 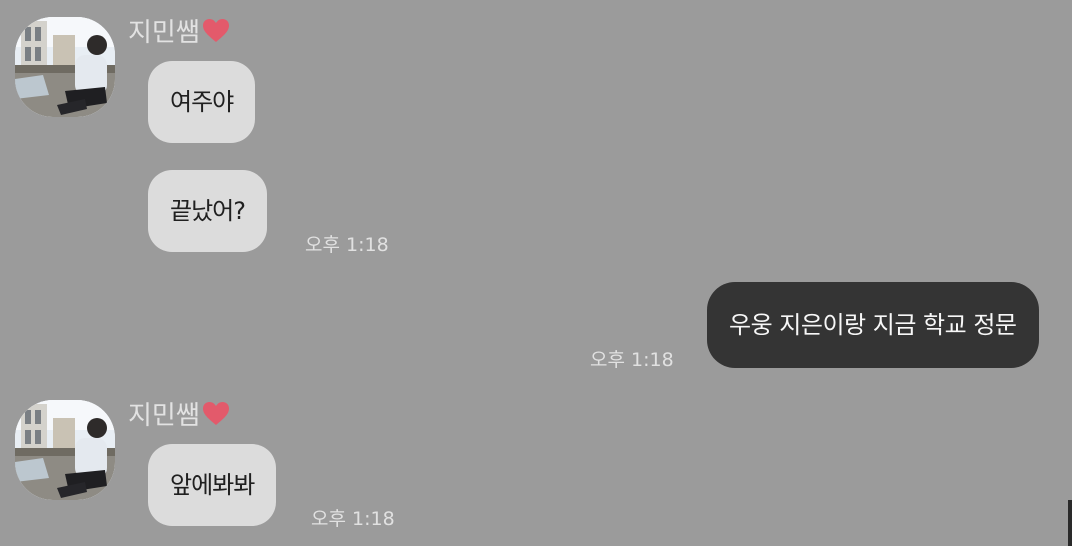 I want to click on message-bubble: 앞에봐봐, so click(x=212, y=485).